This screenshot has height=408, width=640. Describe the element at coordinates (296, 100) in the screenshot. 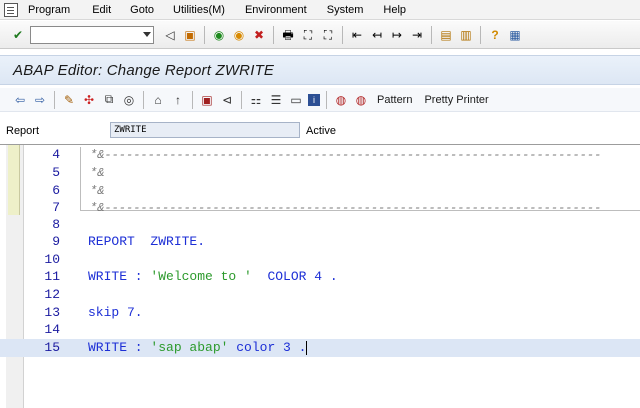

I see `screen-icon: ▭` at that location.